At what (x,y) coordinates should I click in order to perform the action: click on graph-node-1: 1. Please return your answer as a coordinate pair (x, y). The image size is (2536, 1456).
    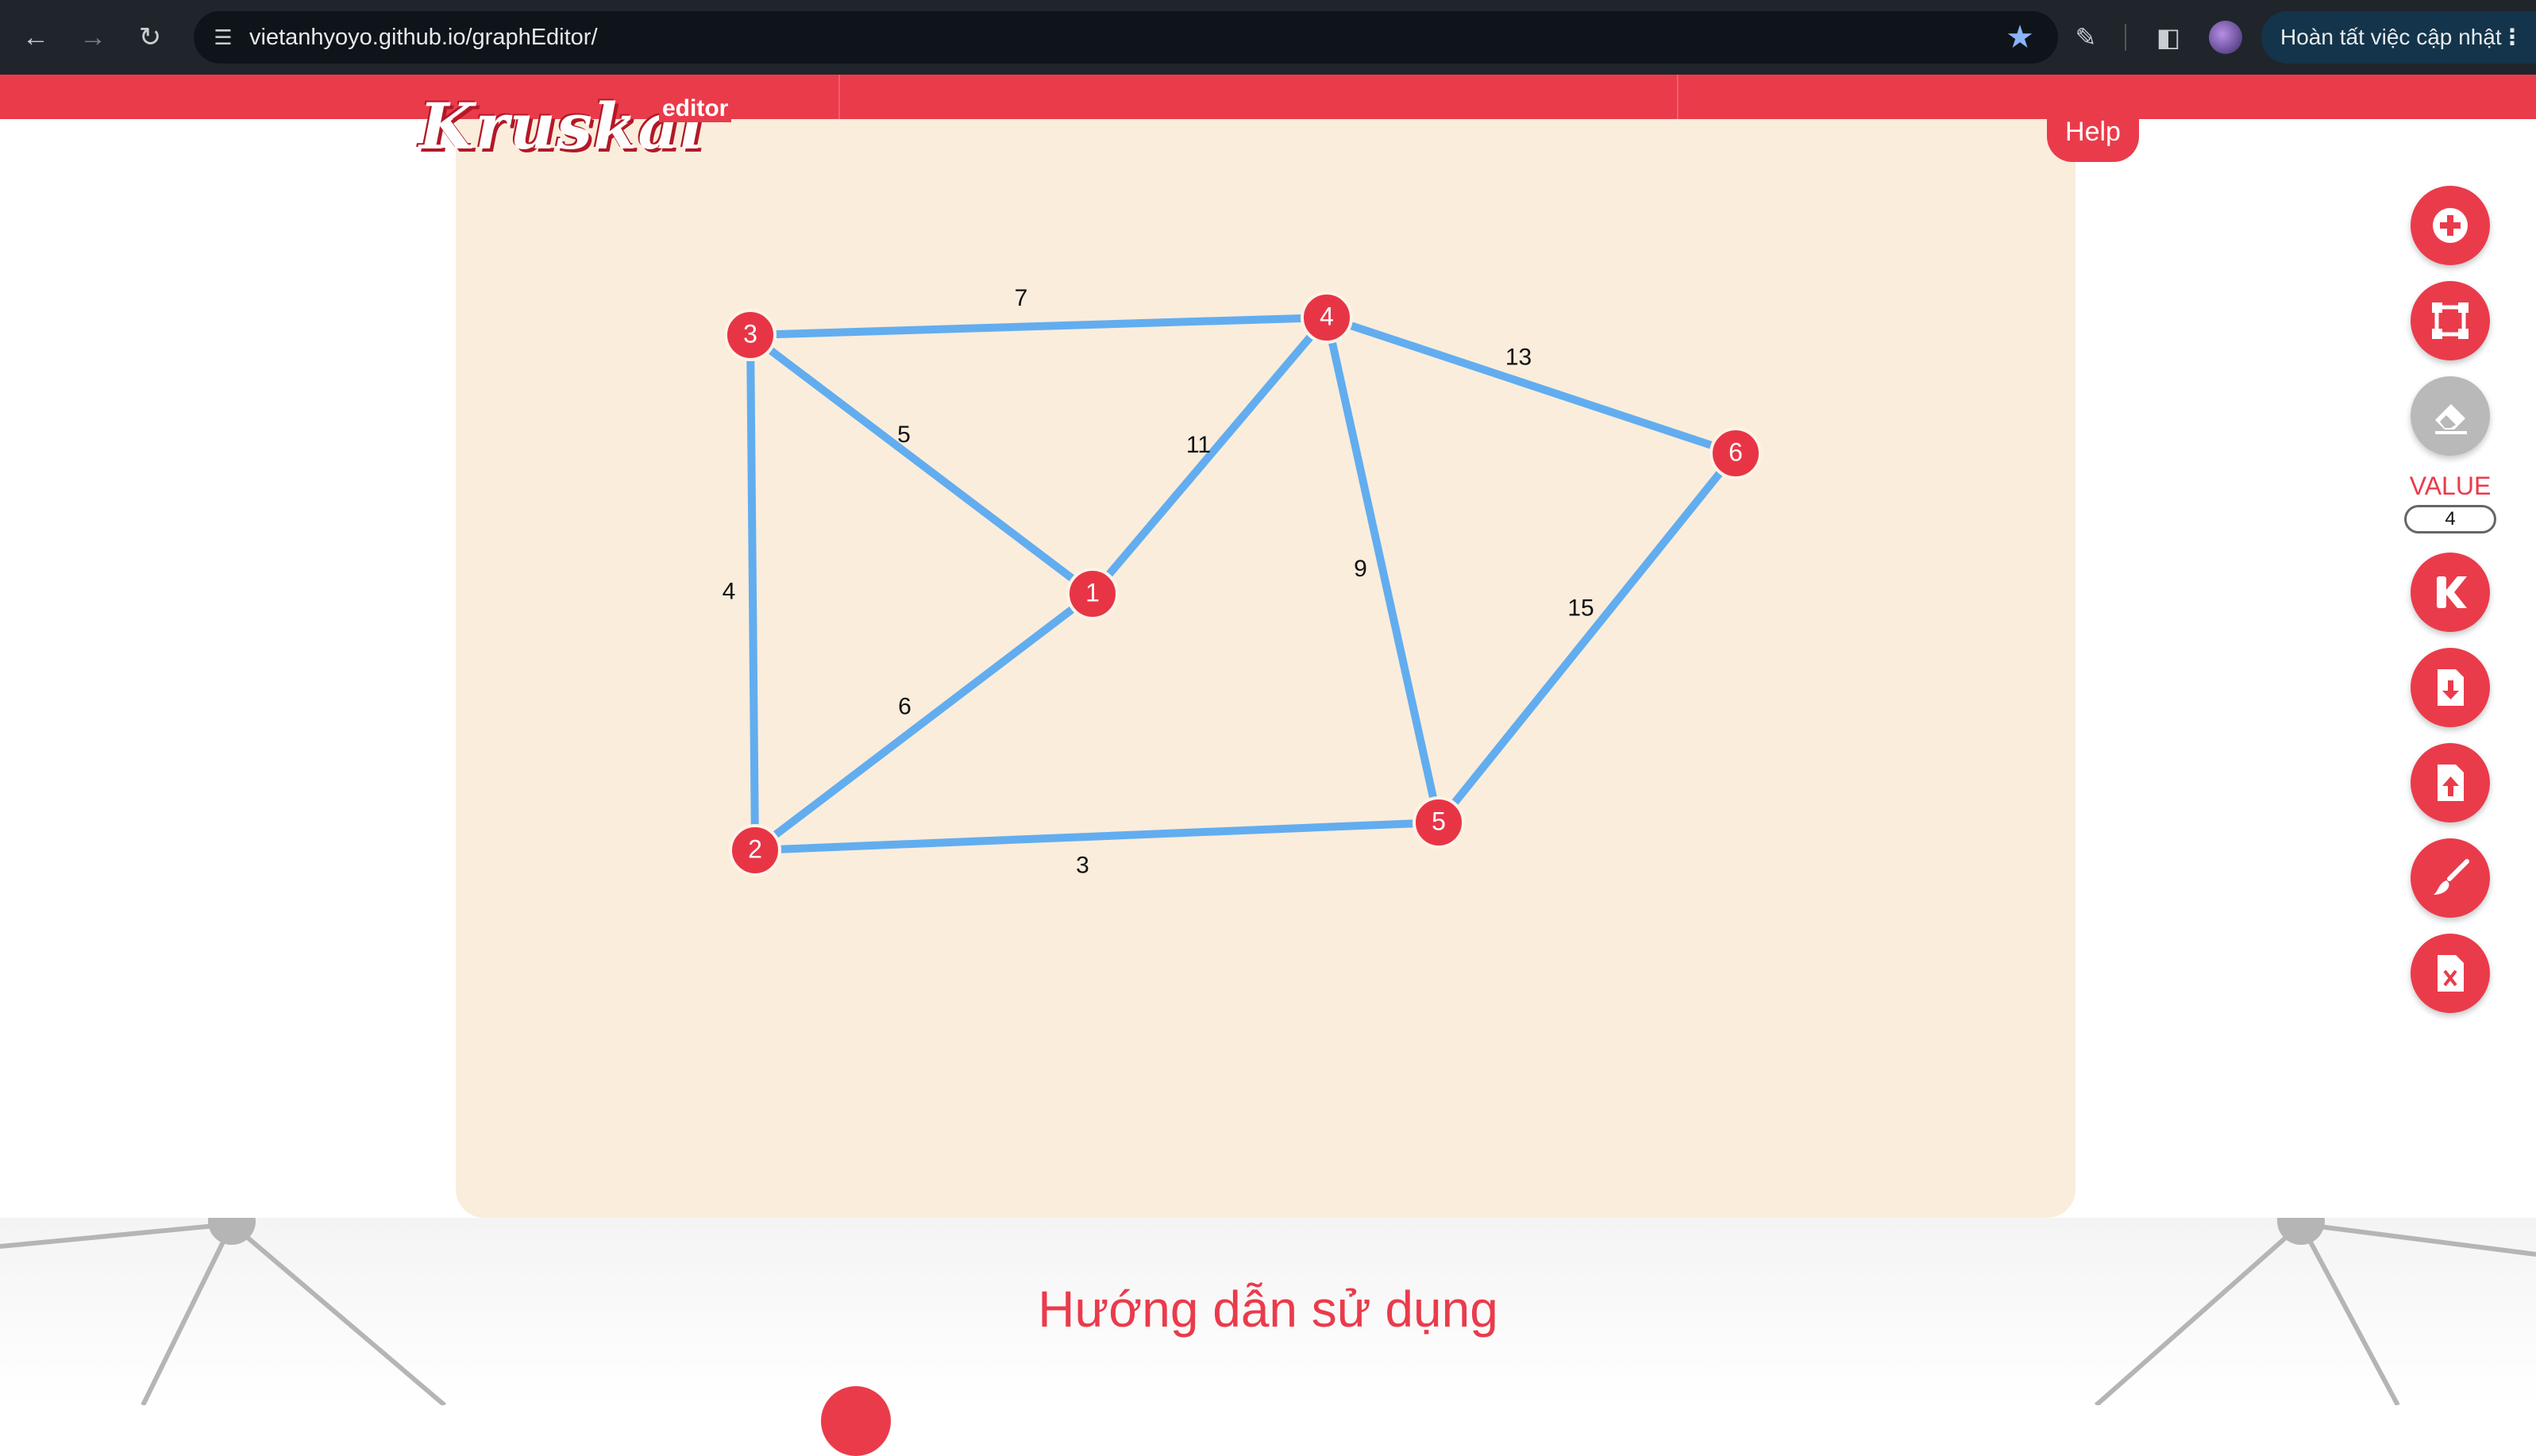
    Looking at the image, I should click on (1092, 594).